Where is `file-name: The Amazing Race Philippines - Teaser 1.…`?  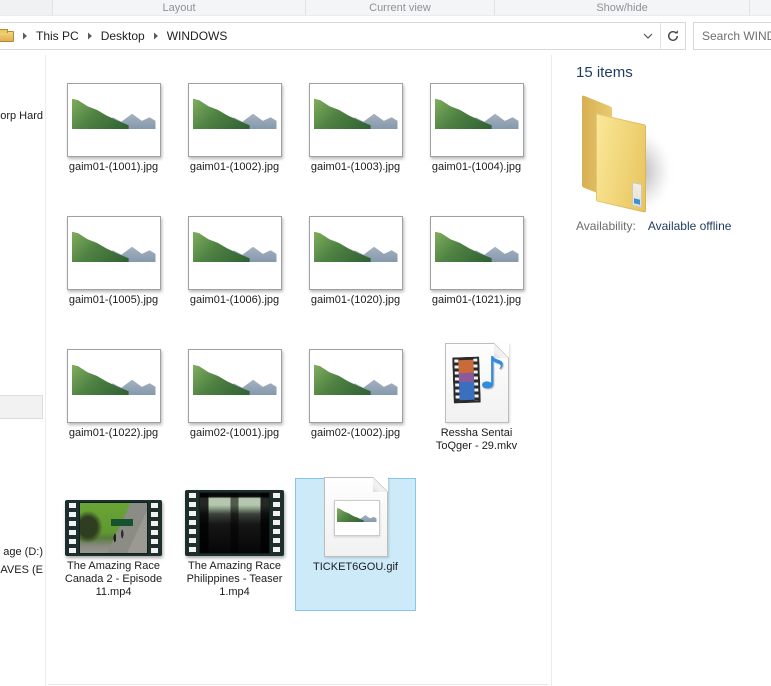 file-name: The Amazing Race Philippines - Teaser 1.… is located at coordinates (234, 579).